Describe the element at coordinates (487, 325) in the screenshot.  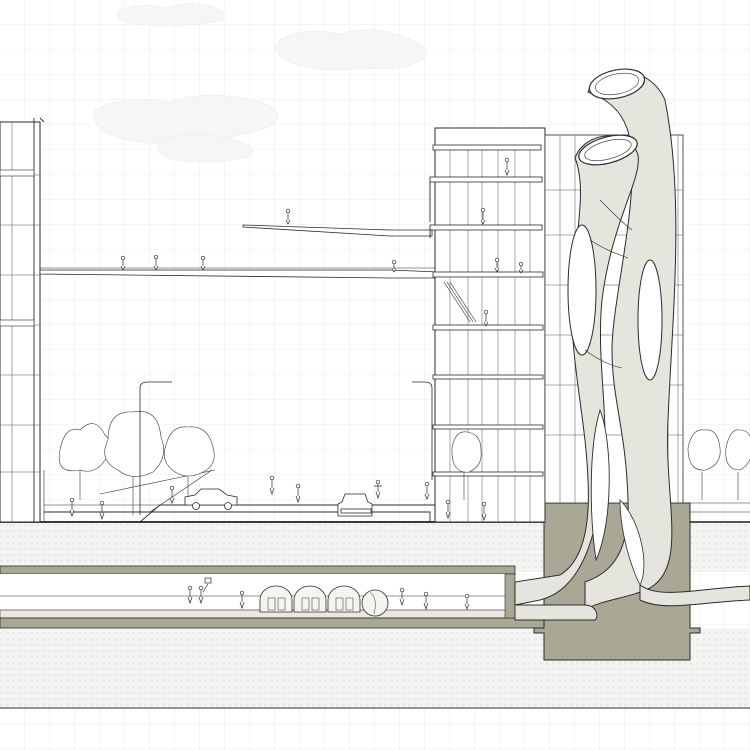
I see `tower-building` at that location.